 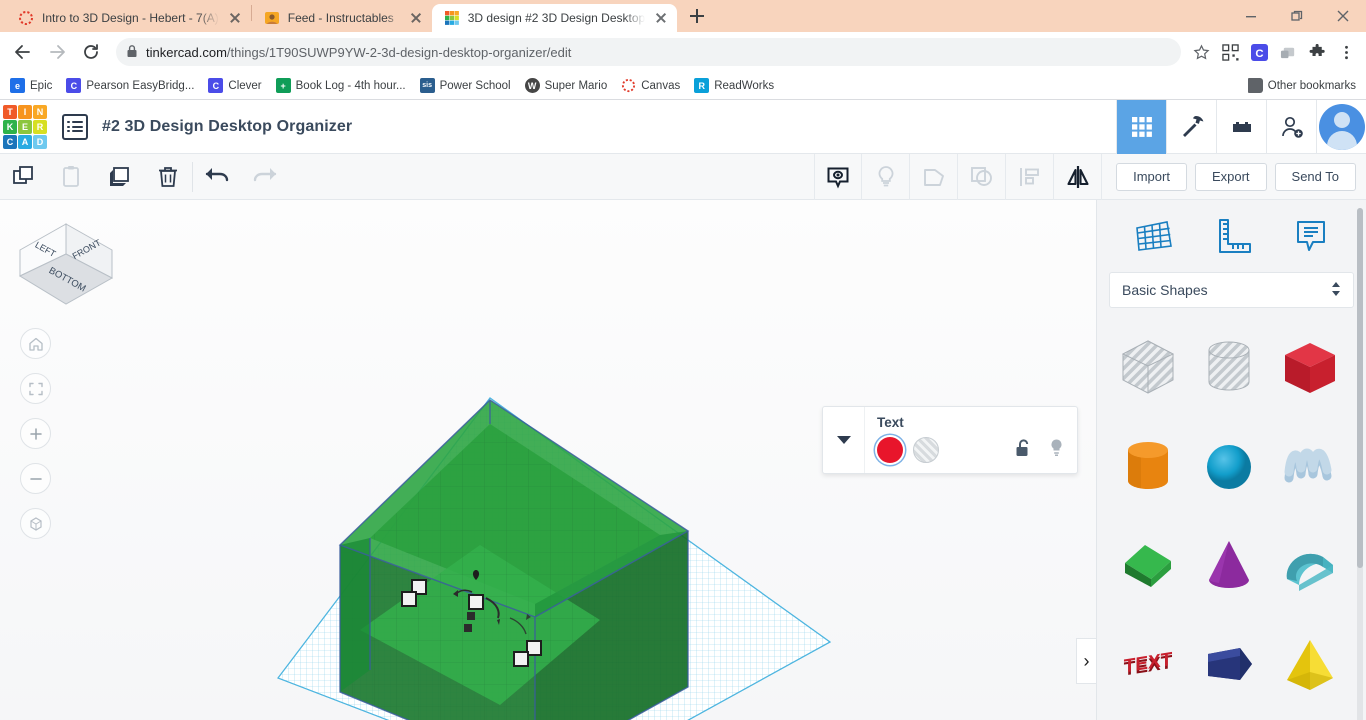 I want to click on logo-tile: C, so click(x=10, y=141).